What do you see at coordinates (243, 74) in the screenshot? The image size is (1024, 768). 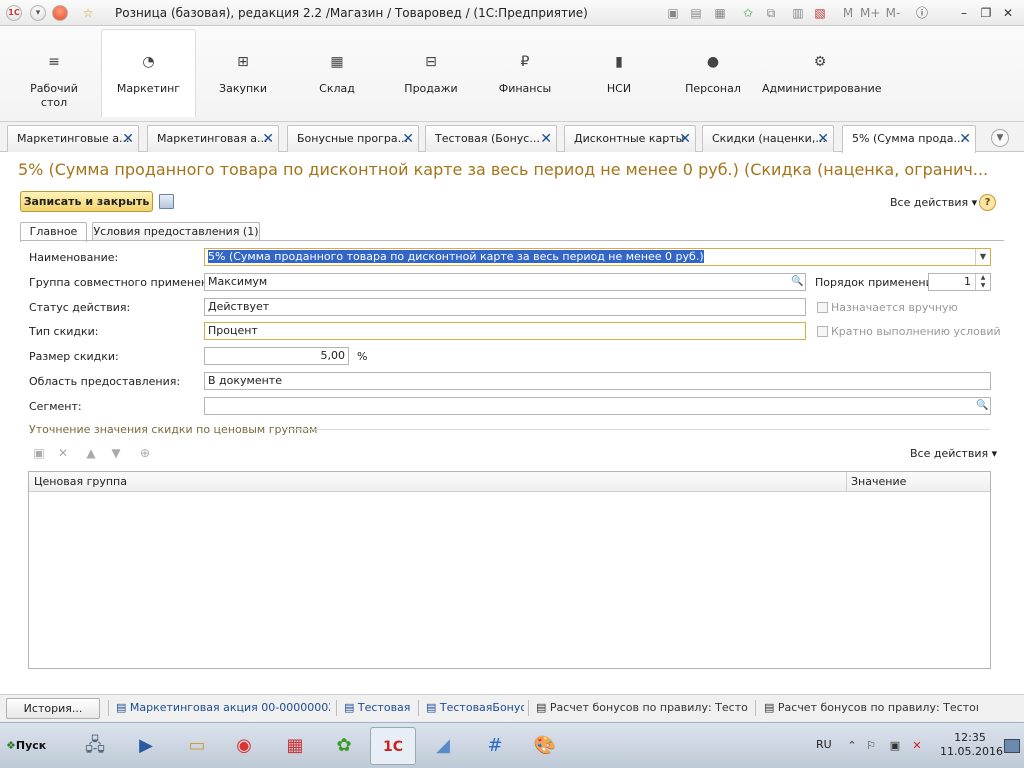 I see `section-purchases: ⊞ Закупки` at bounding box center [243, 74].